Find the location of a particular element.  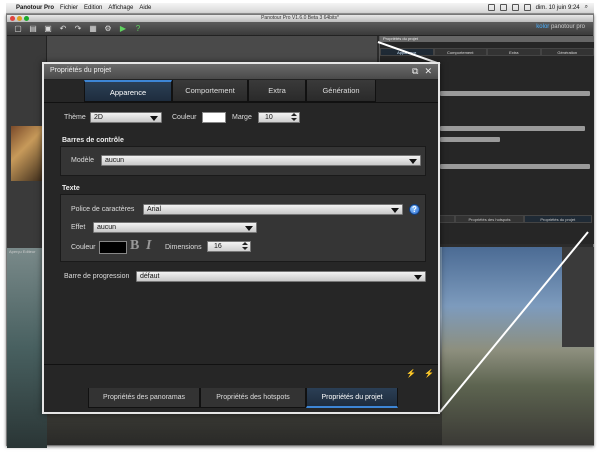

italic-icon: I is located at coordinates (148, 246).